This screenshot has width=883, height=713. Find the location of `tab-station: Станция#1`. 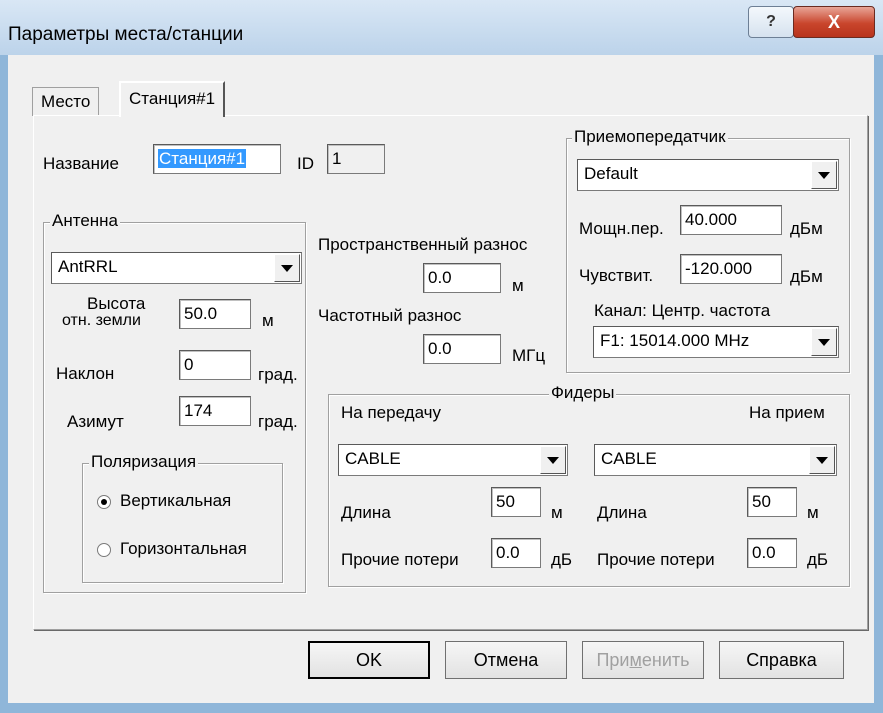

tab-station: Станция#1 is located at coordinates (172, 99).